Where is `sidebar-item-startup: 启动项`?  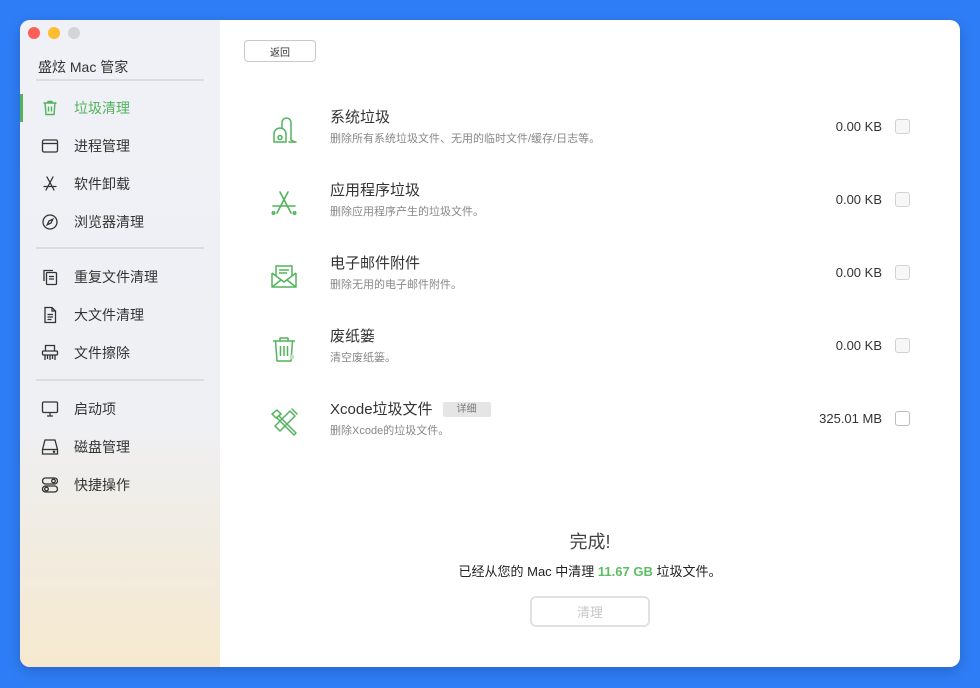 sidebar-item-startup: 启动项 is located at coordinates (120, 409).